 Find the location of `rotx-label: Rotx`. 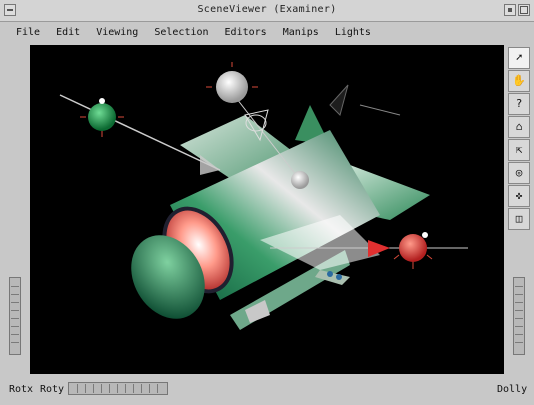

rotx-label: Rotx is located at coordinates (21, 389).